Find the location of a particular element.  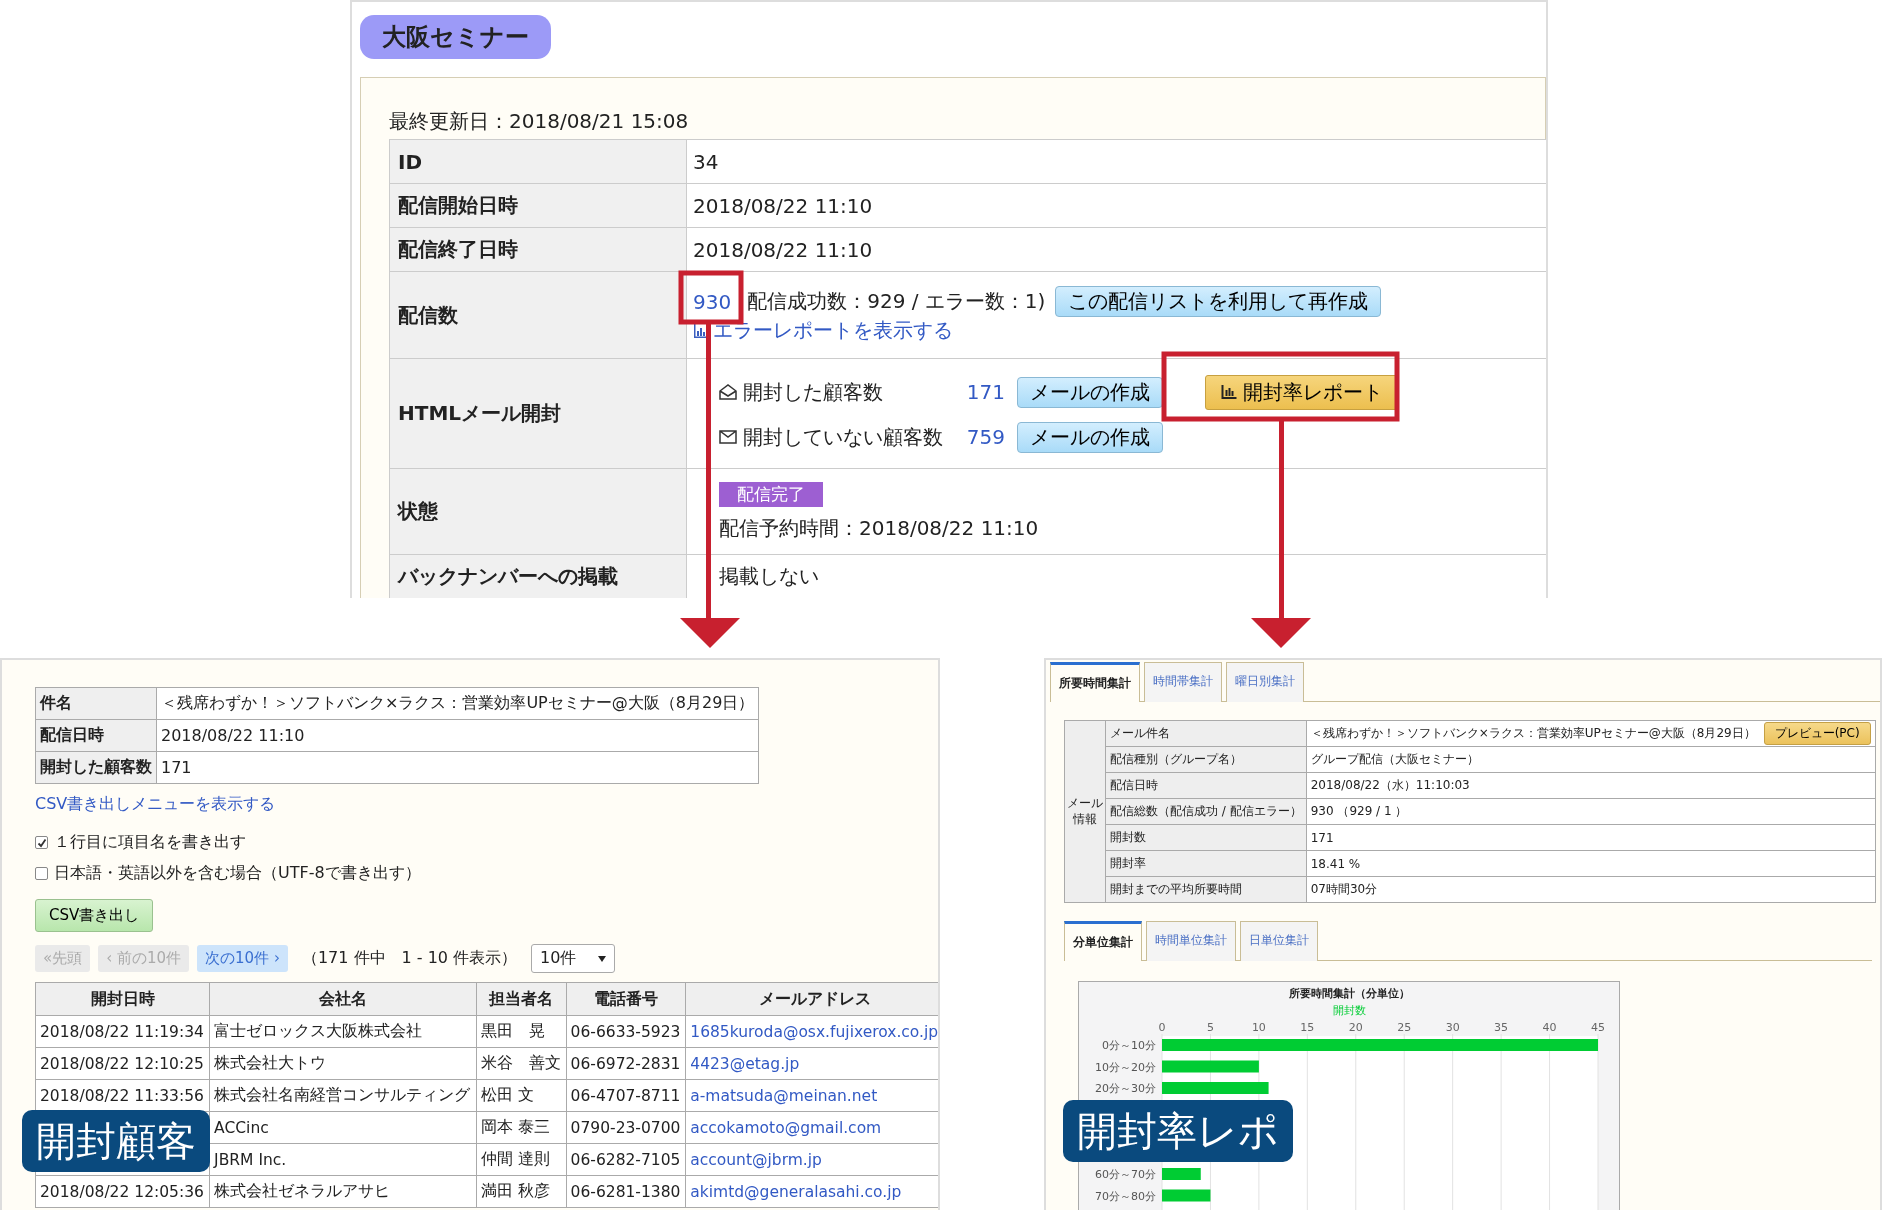

pager-info: （171 件中 1 - 10 件表示） is located at coordinates (409, 958).